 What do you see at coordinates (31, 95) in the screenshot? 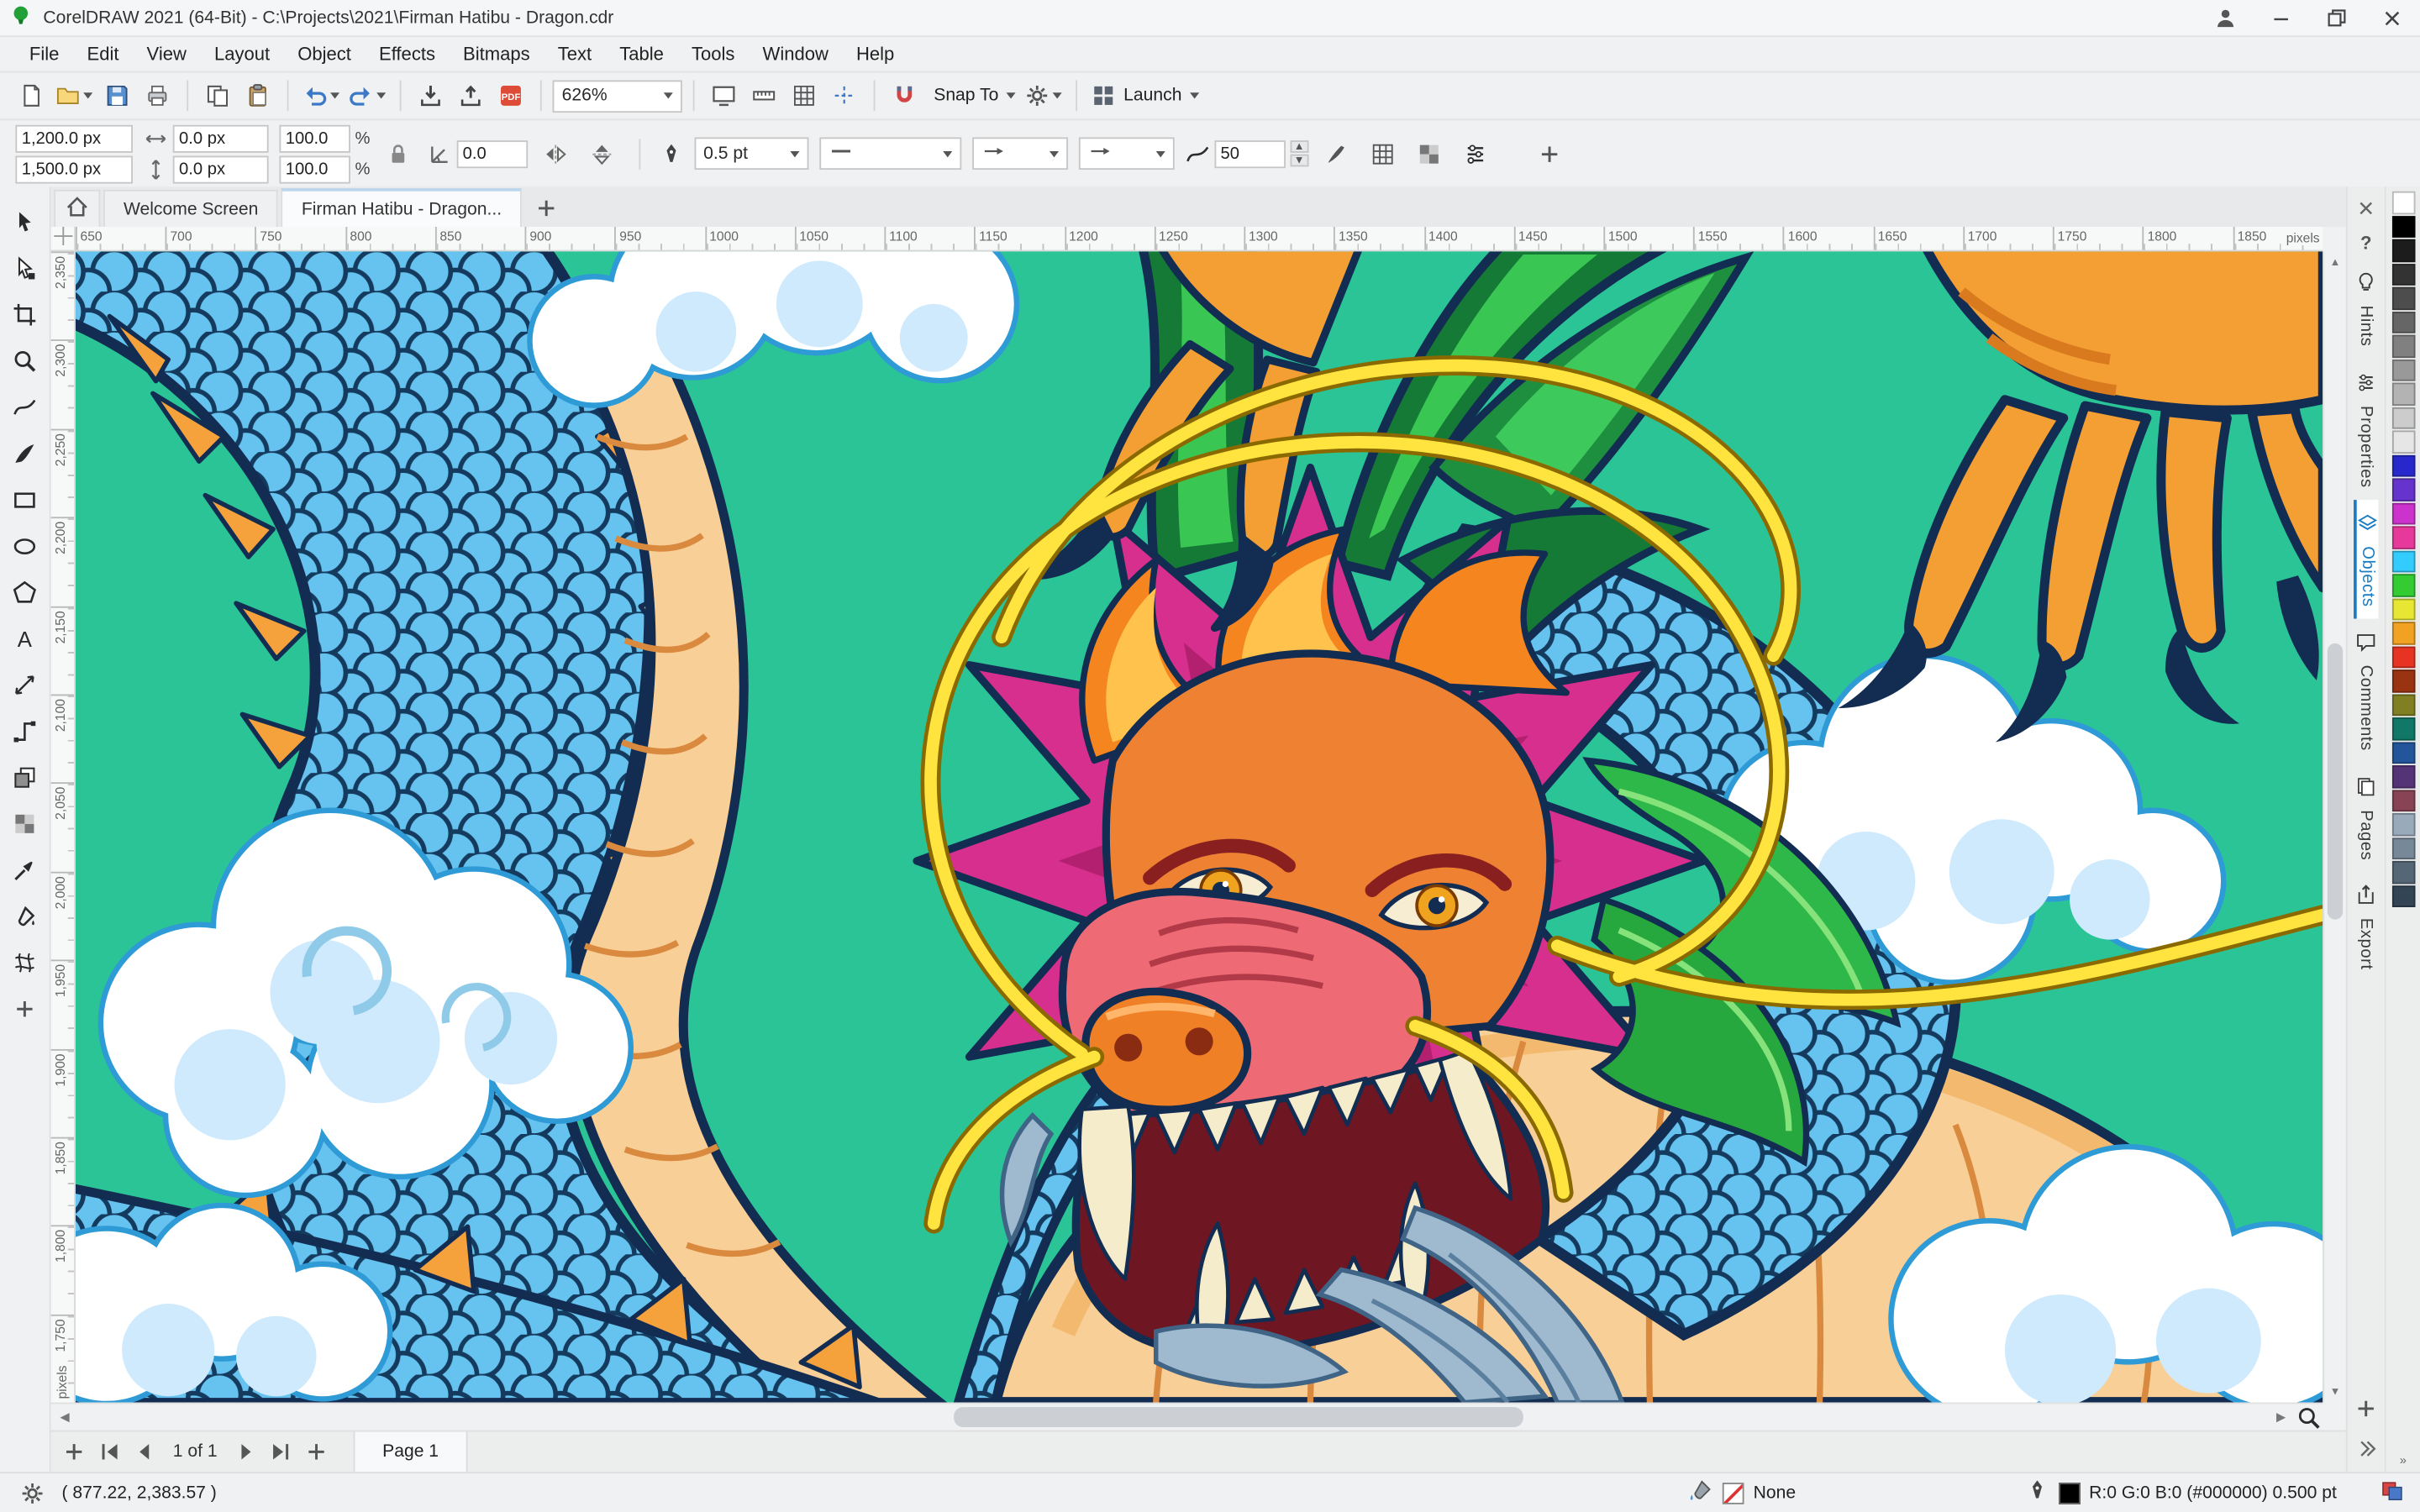
I see `new-document-button` at bounding box center [31, 95].